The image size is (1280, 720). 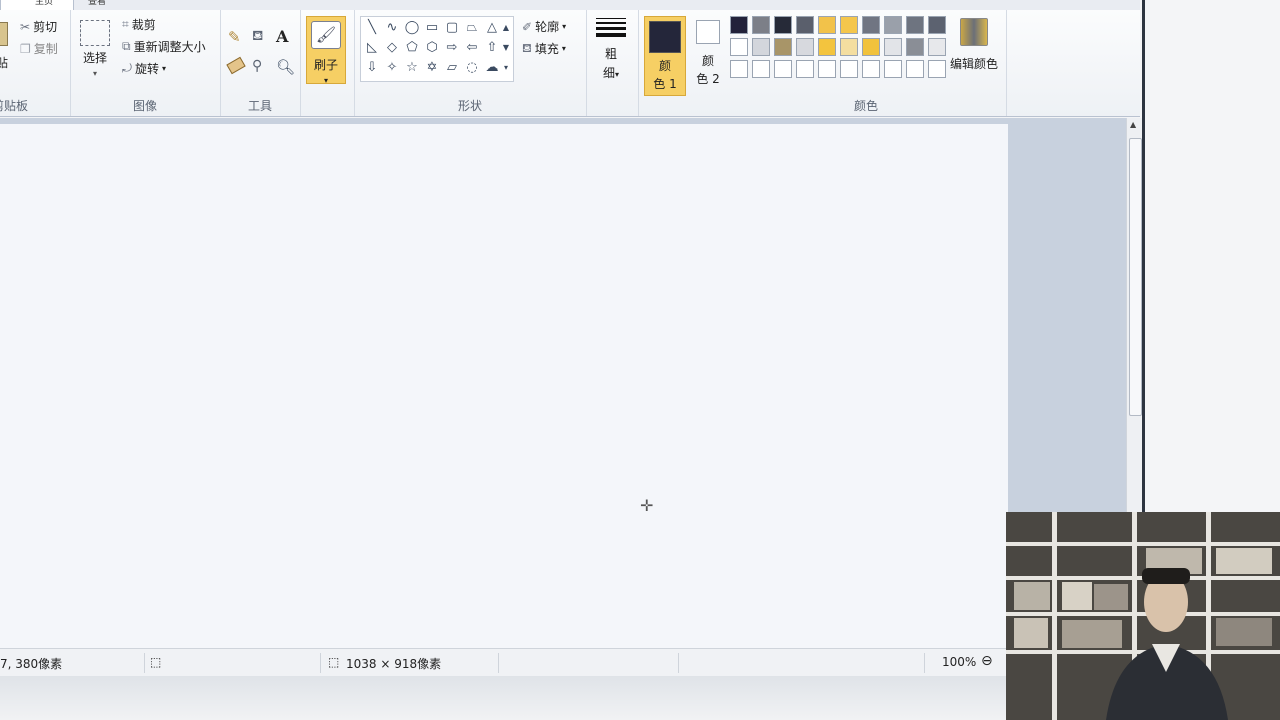 I want to click on right-triangle-shape-icon: ◺, so click(x=372, y=48).